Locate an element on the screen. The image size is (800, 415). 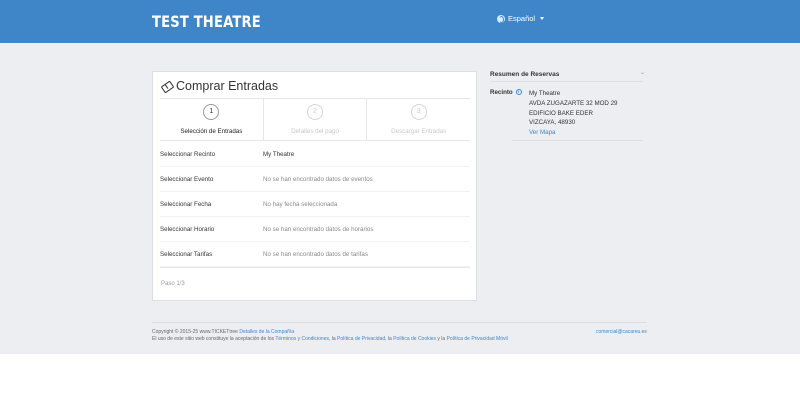
venue-label-group: Recinto i is located at coordinates (506, 92).